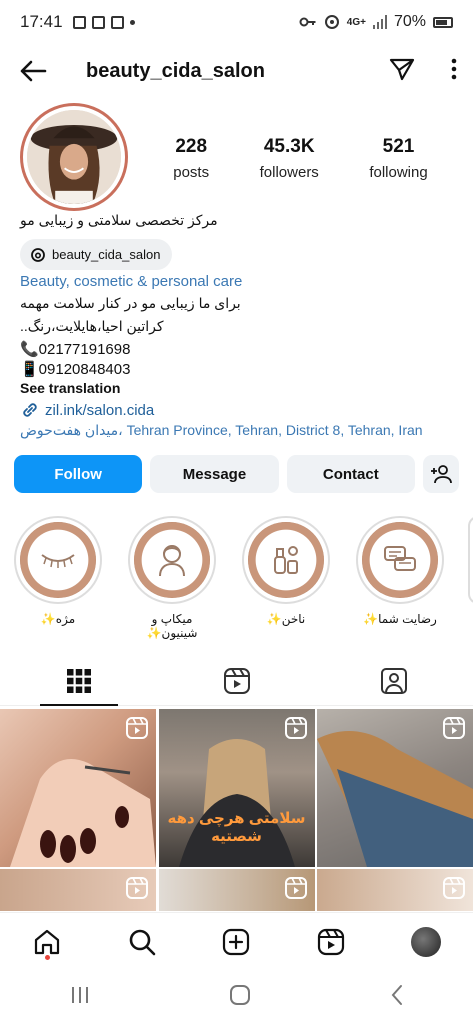 The image size is (473, 1024). I want to click on highlight-label: مژه✨, so click(58, 619).